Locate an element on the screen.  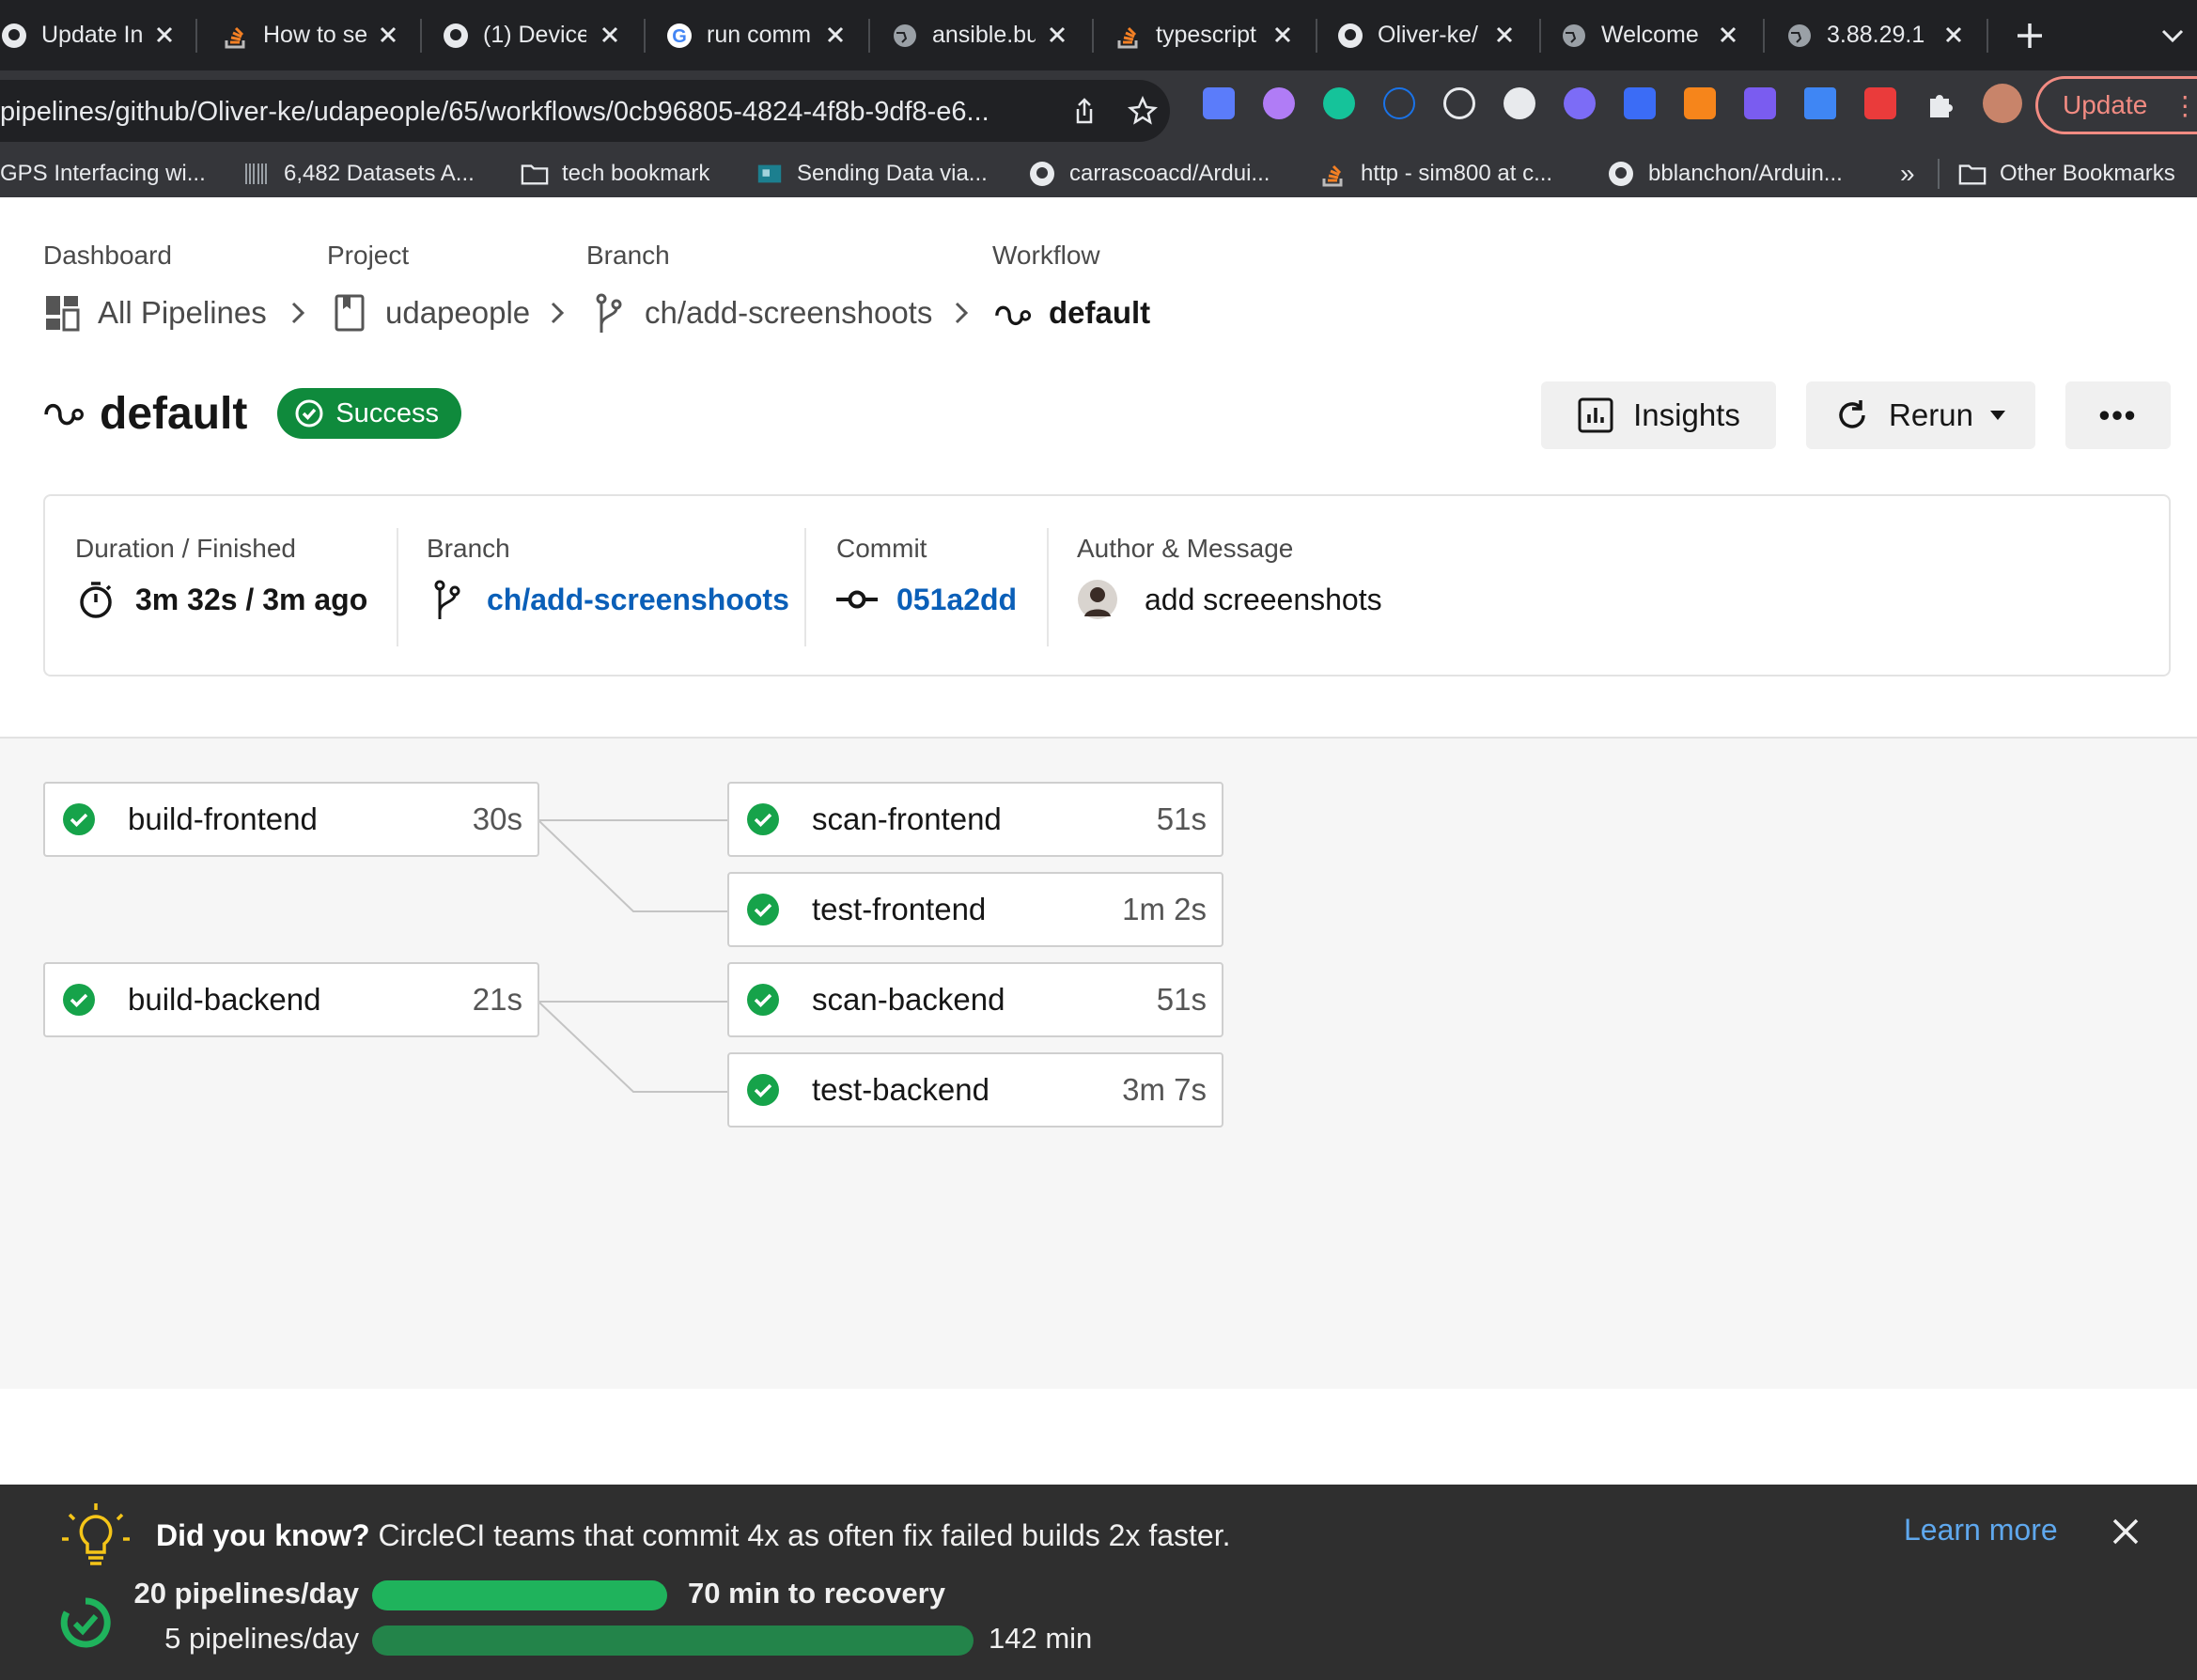
puzzle-icon is located at coordinates (1940, 103).